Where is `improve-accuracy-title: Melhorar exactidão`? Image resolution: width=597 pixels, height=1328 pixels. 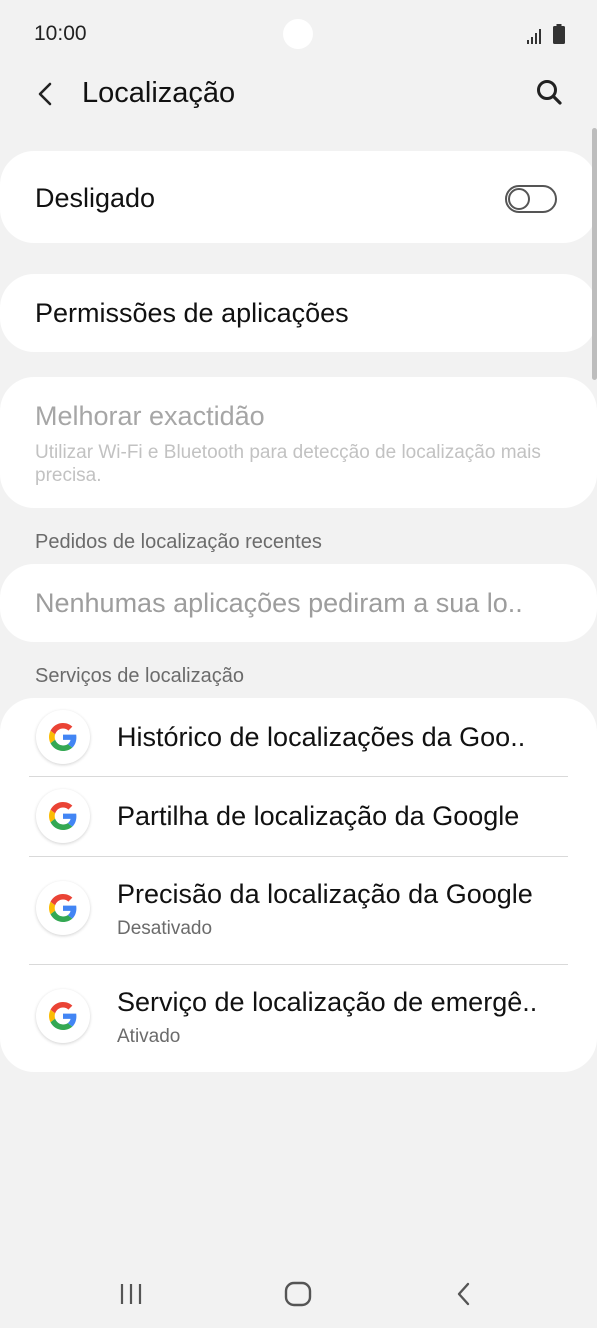
improve-accuracy-title: Melhorar exactidão is located at coordinates (150, 416).